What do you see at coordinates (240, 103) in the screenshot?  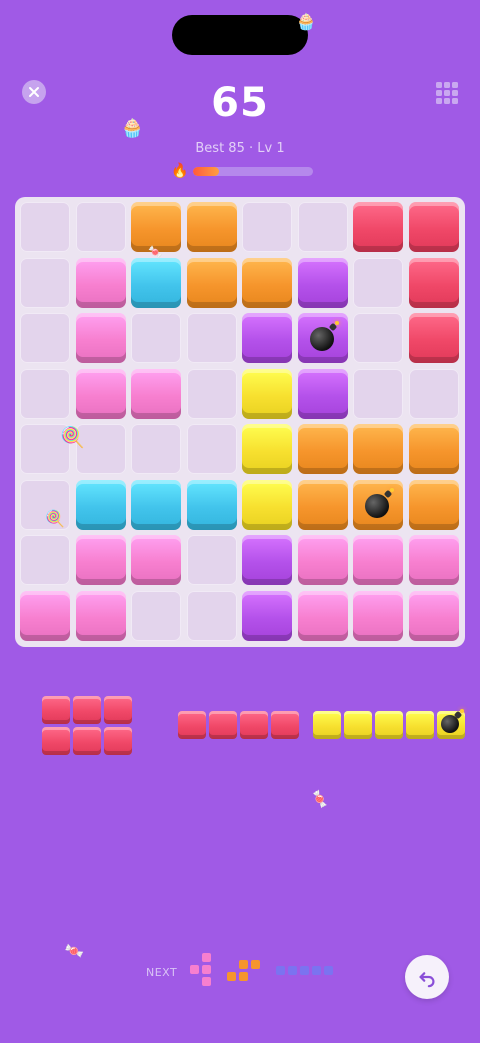 I see `score: 65` at bounding box center [240, 103].